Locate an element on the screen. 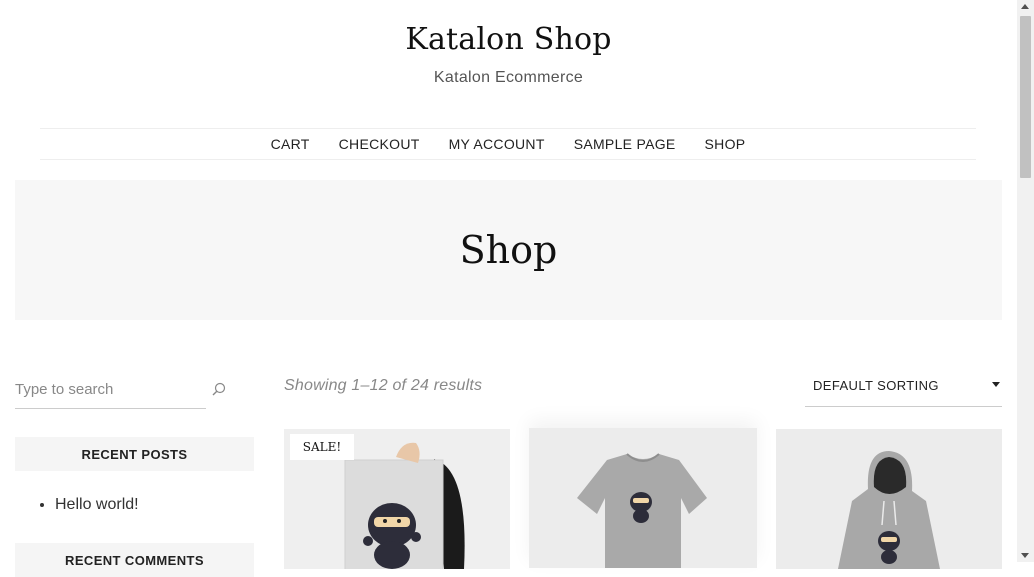 The height and width of the screenshot is (577, 1034). scrollbar-thumb is located at coordinates (1025, 97).